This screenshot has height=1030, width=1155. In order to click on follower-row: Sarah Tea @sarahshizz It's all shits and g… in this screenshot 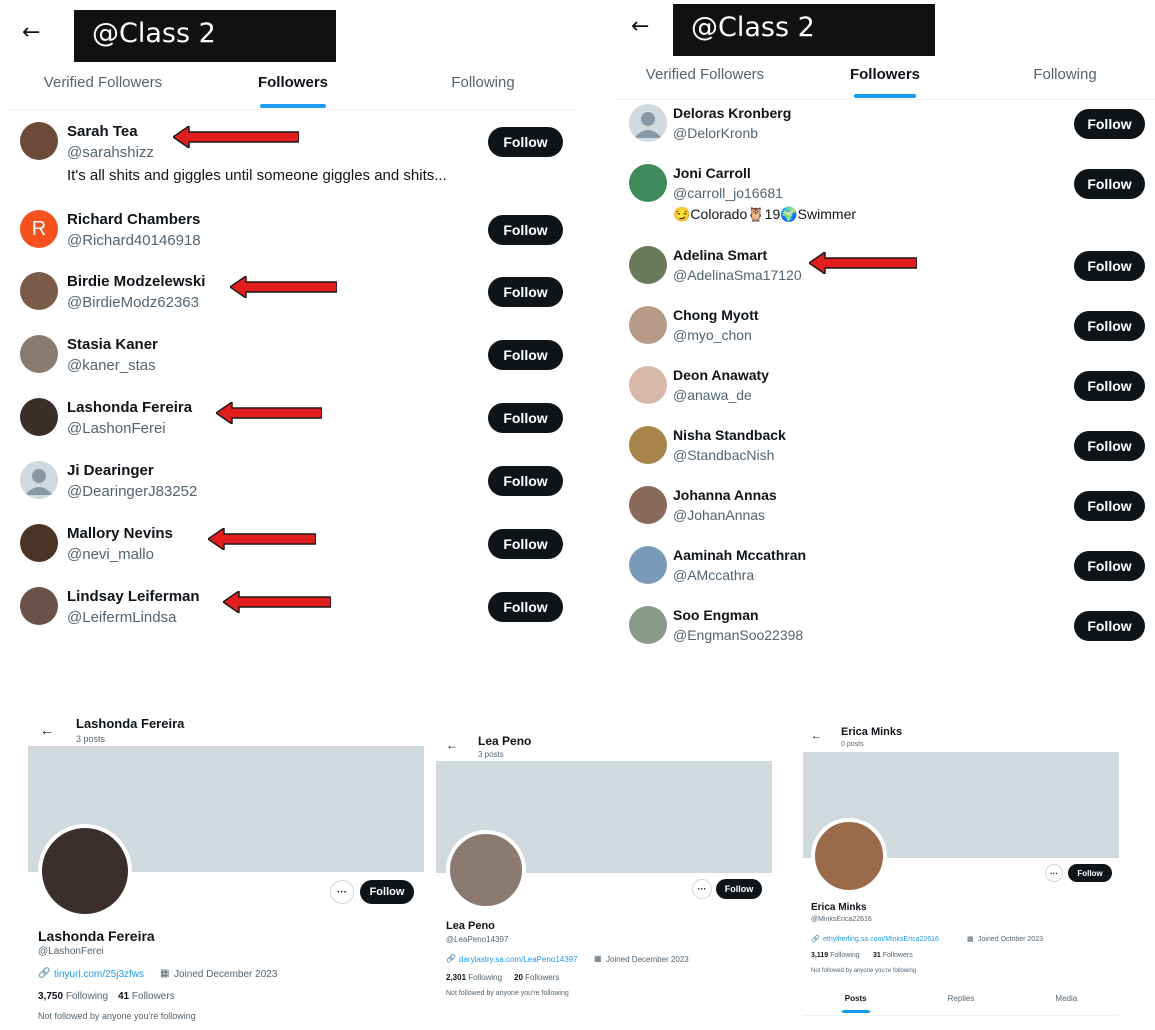, I will do `click(293, 152)`.